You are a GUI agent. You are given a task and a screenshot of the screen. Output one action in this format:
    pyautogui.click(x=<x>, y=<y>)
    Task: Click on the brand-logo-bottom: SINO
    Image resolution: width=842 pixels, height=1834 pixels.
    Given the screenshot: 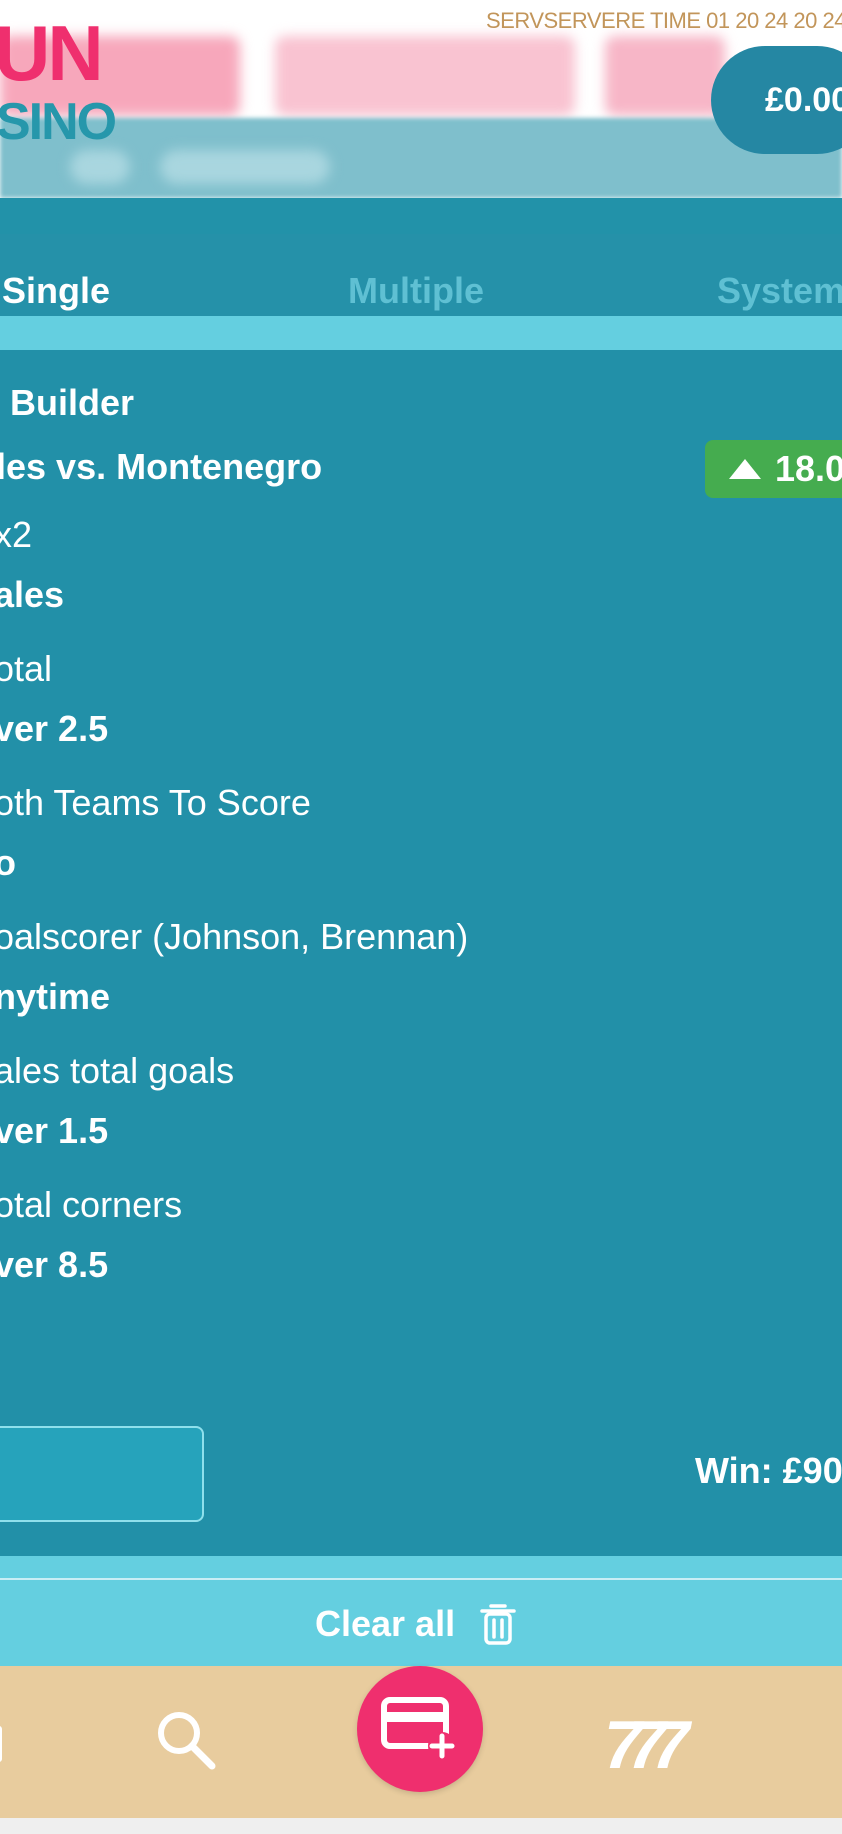 What is the action you would take?
    pyautogui.click(x=58, y=122)
    